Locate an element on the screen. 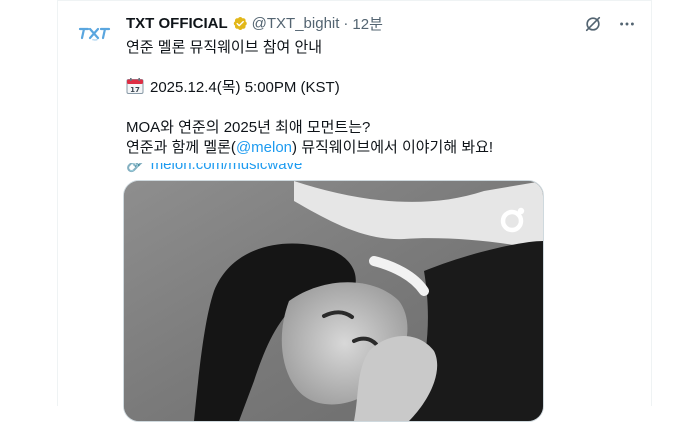 The width and height of the screenshot is (694, 422). tweet-header: TXT OFFICIAL @TXT_bighit · 12분 is located at coordinates (254, 23).